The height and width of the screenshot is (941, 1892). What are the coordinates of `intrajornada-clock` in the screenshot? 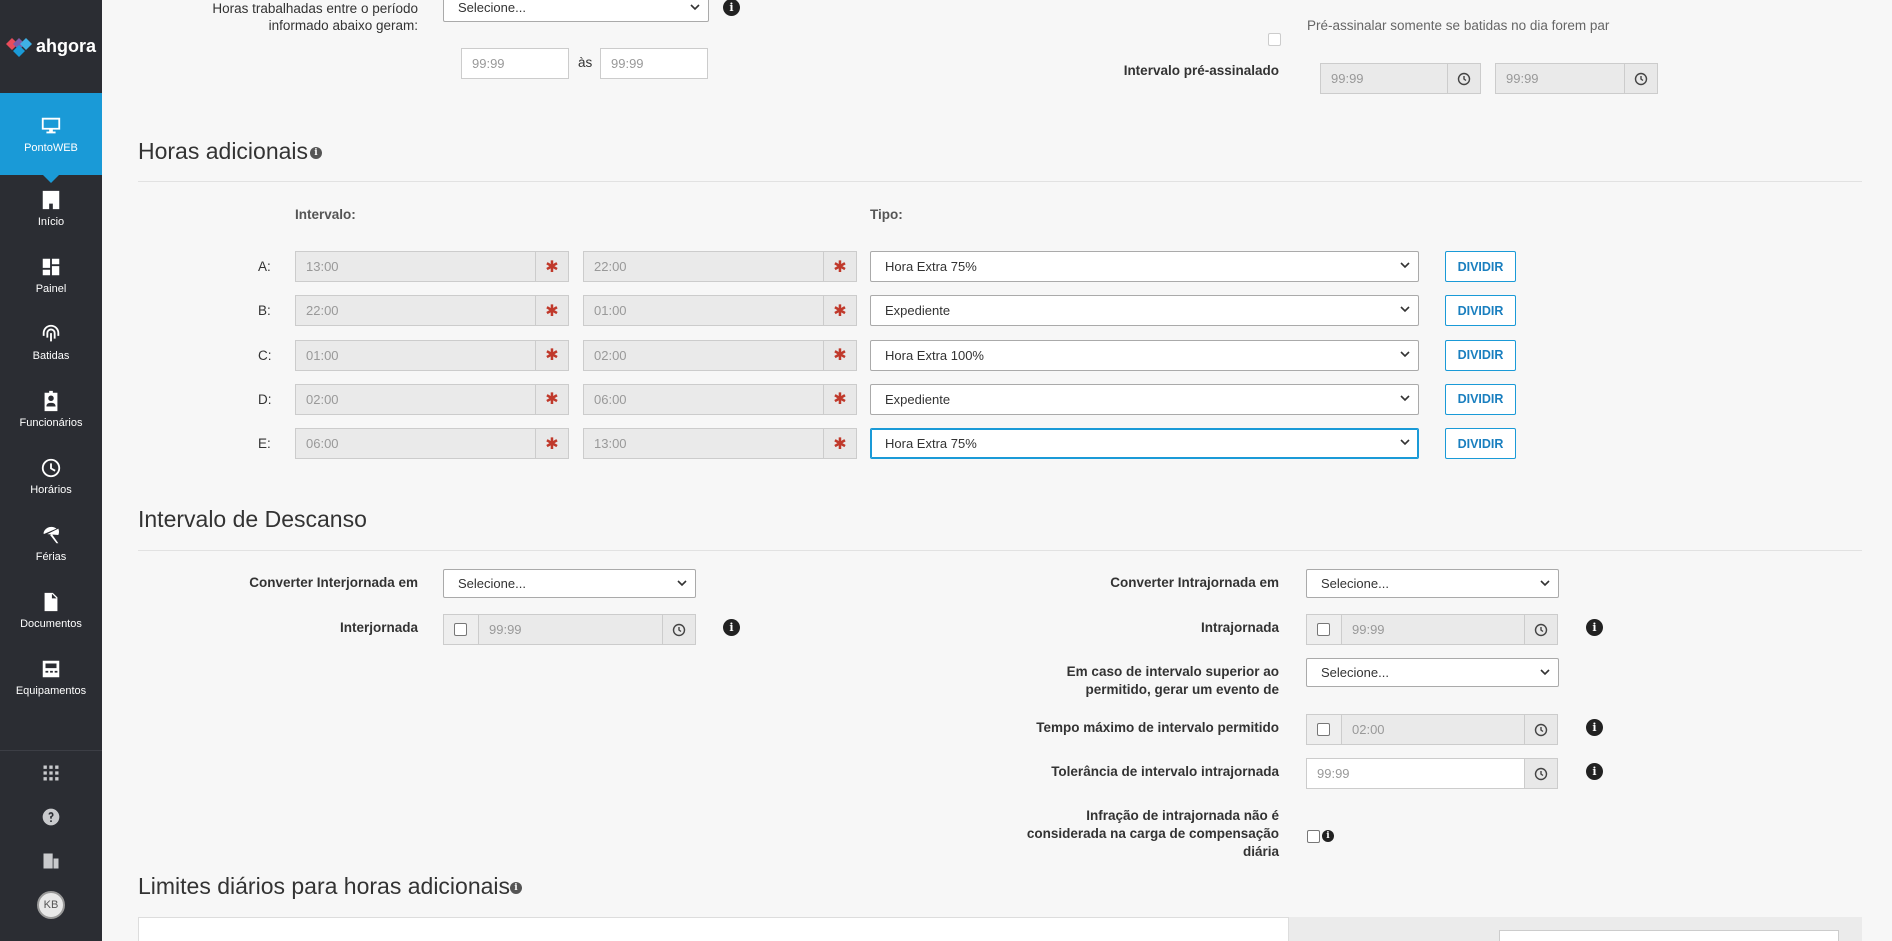 It's located at (1541, 629).